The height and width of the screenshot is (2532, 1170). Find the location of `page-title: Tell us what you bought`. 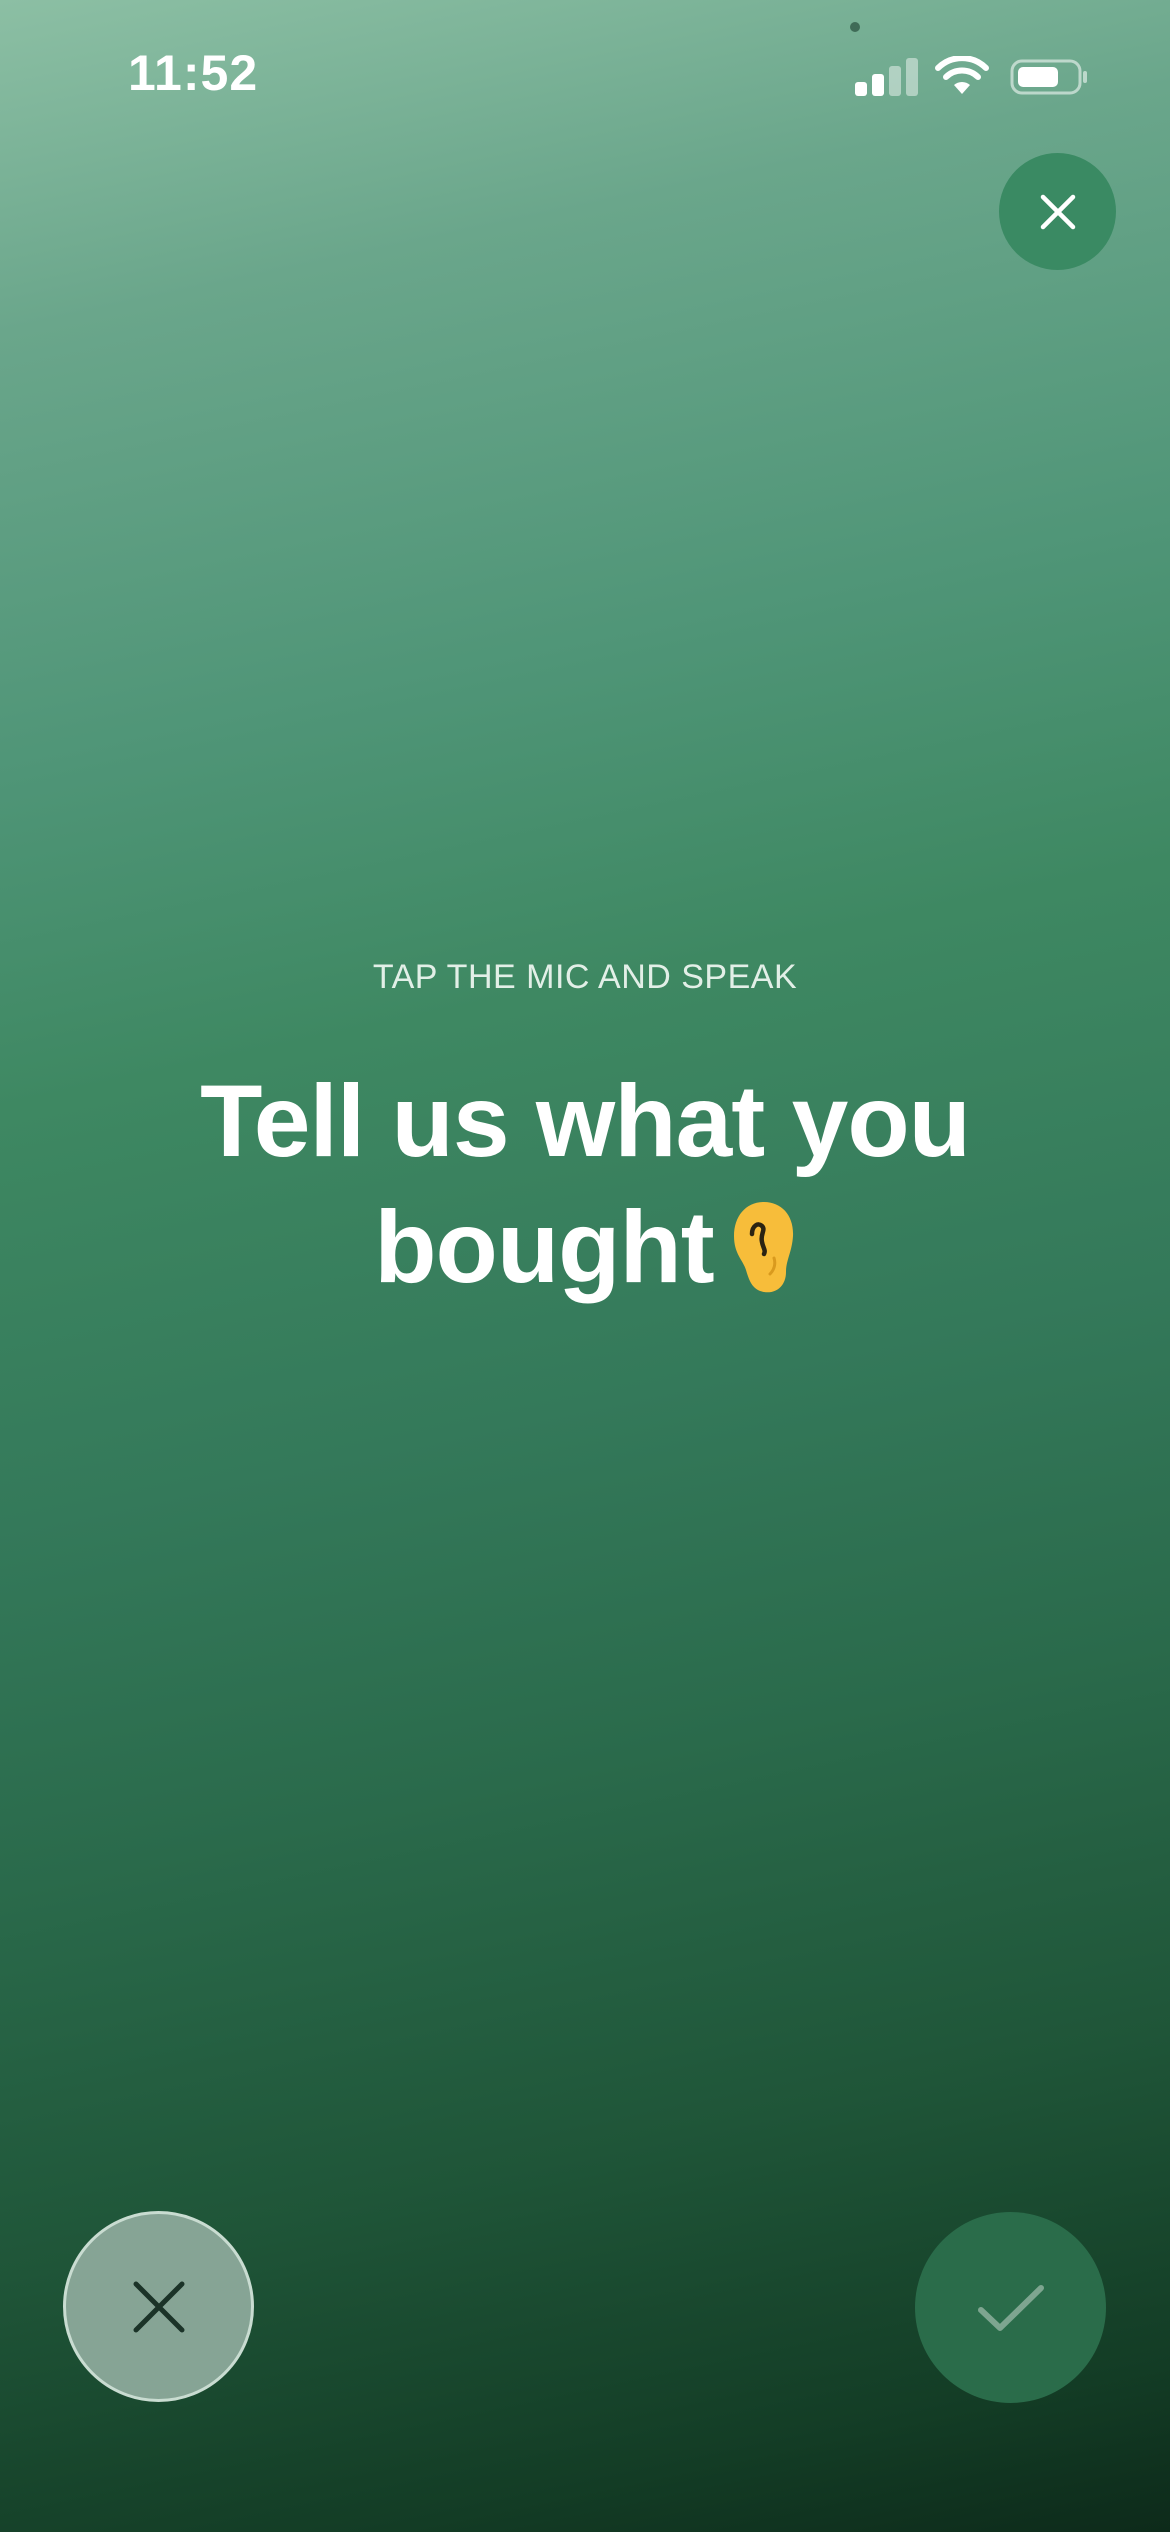

page-title: Tell us what you bought is located at coordinates (585, 1184).